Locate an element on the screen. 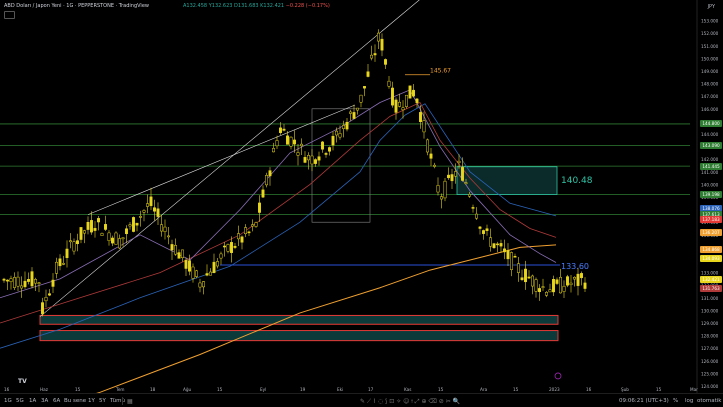 The height and width of the screenshot is (407, 723). y-tick-label: 147.000 is located at coordinates (710, 96).